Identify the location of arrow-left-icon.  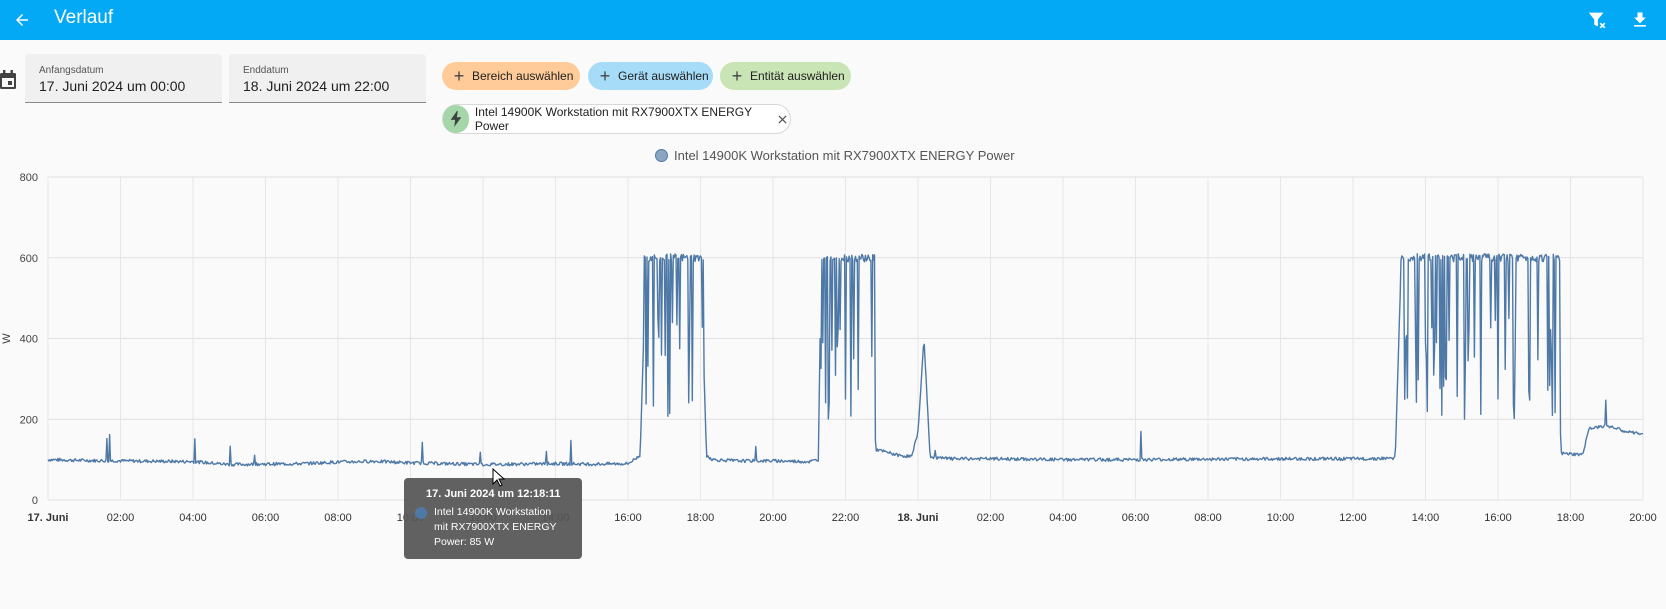
(22, 20).